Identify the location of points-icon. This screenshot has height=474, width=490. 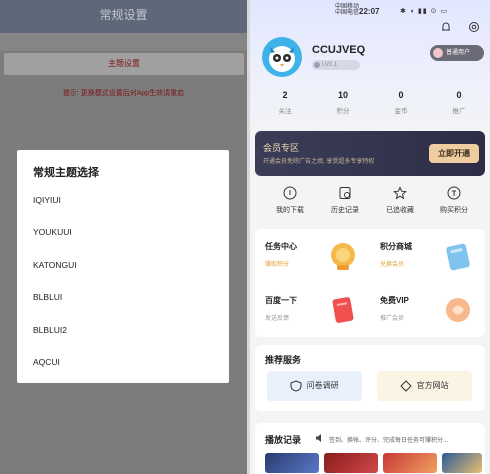
(454, 193).